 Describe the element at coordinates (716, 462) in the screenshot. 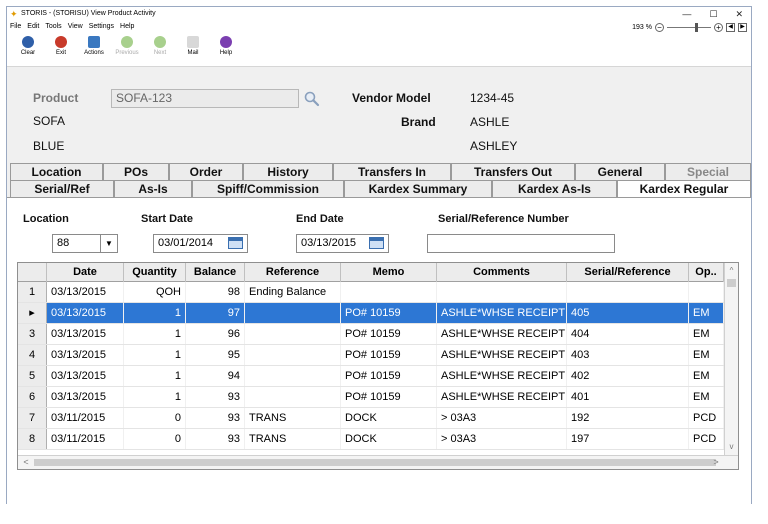

I see `scroll-right-icon: >` at that location.